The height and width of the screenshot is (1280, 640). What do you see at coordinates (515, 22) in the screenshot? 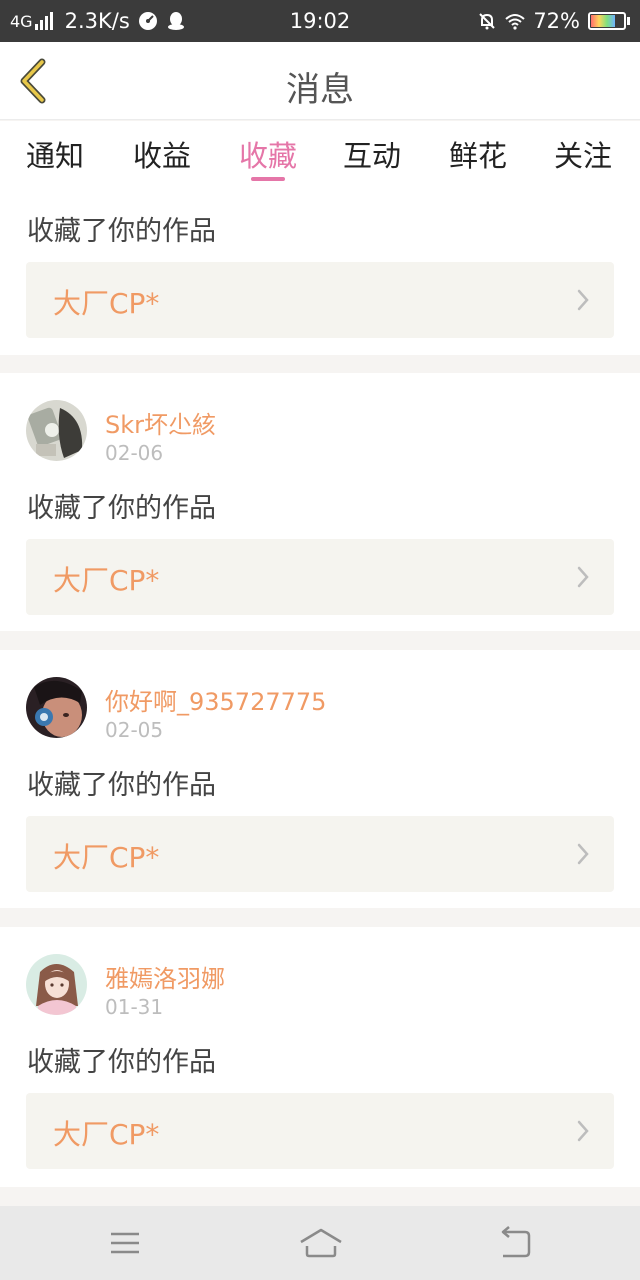
I see `wifi-icon` at bounding box center [515, 22].